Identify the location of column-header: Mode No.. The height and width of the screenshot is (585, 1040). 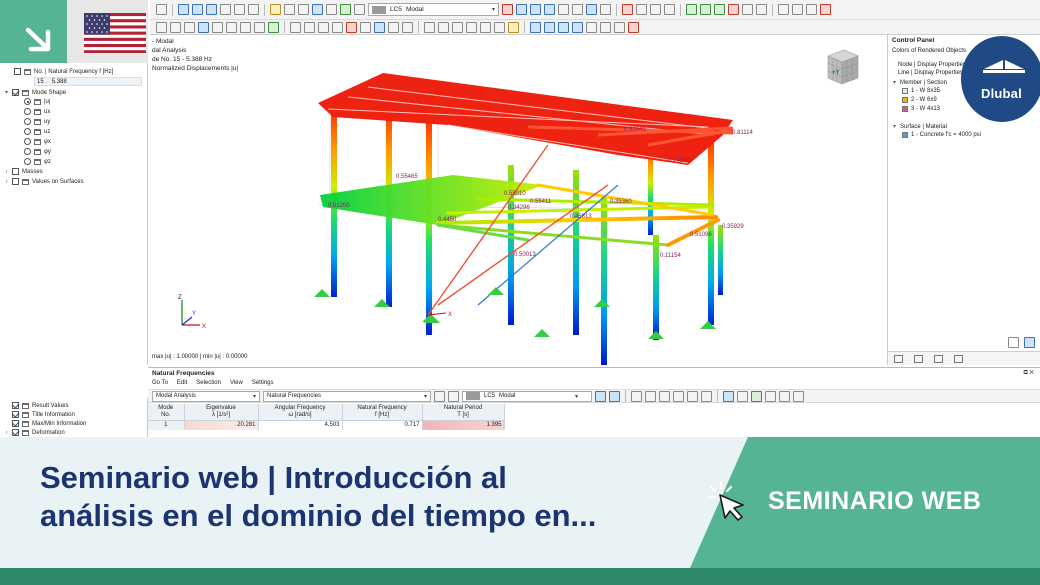
(166, 412).